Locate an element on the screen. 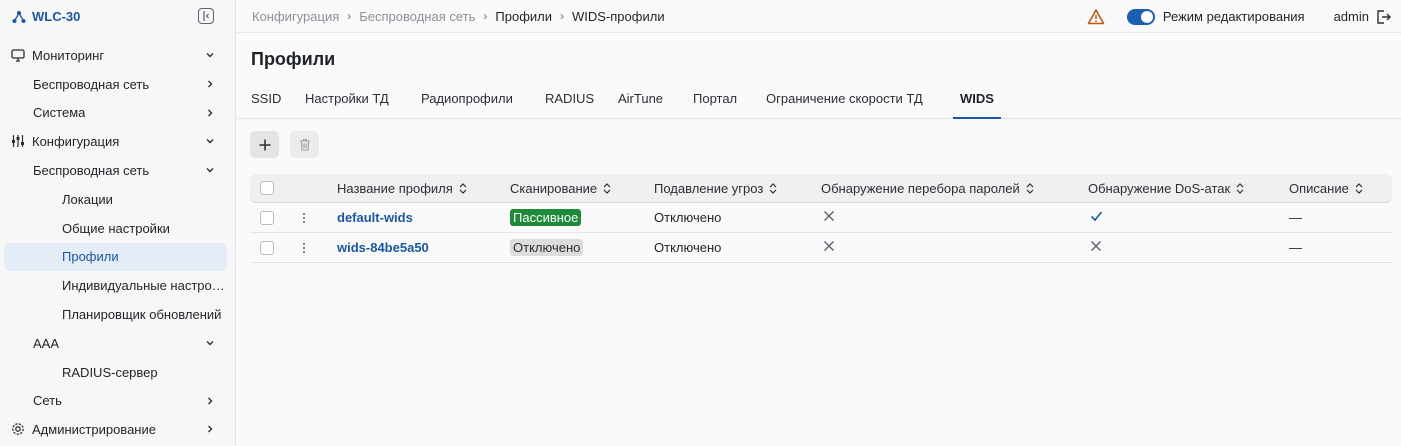  sidebar-item-config-wireless: Беспроводная сеть is located at coordinates (115, 170).